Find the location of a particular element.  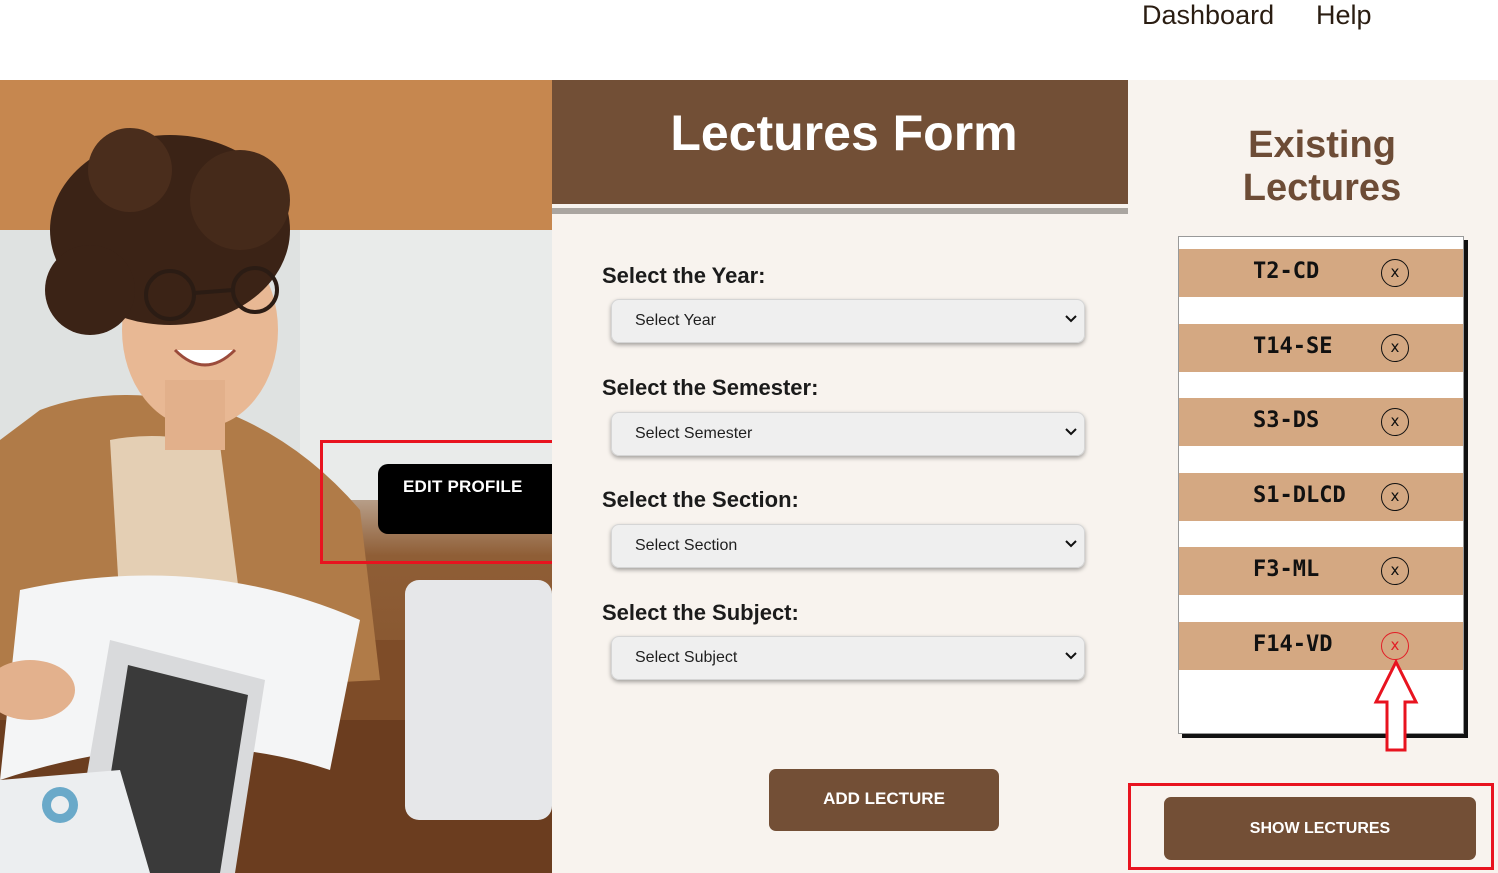

lecture-item: T14-SE x is located at coordinates (1321, 348).